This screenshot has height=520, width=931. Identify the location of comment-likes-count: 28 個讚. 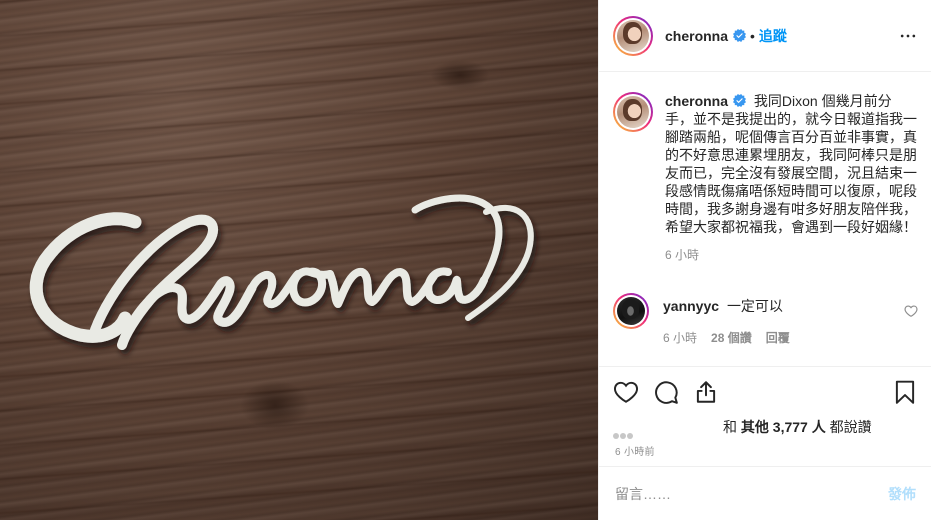
(731, 338).